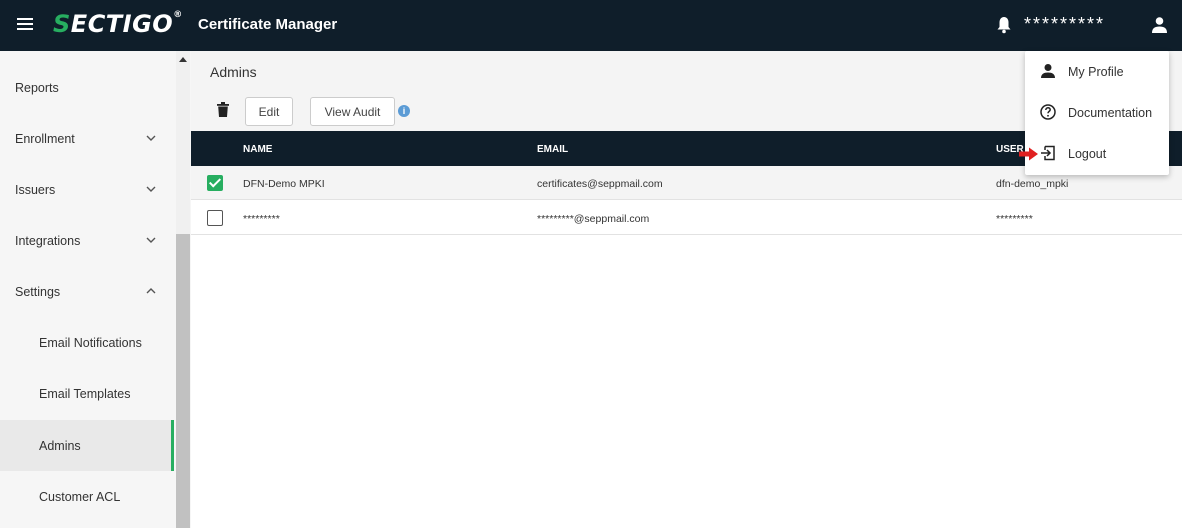 This screenshot has width=1182, height=528. I want to click on pointer-arrow-icon, so click(1028, 154).